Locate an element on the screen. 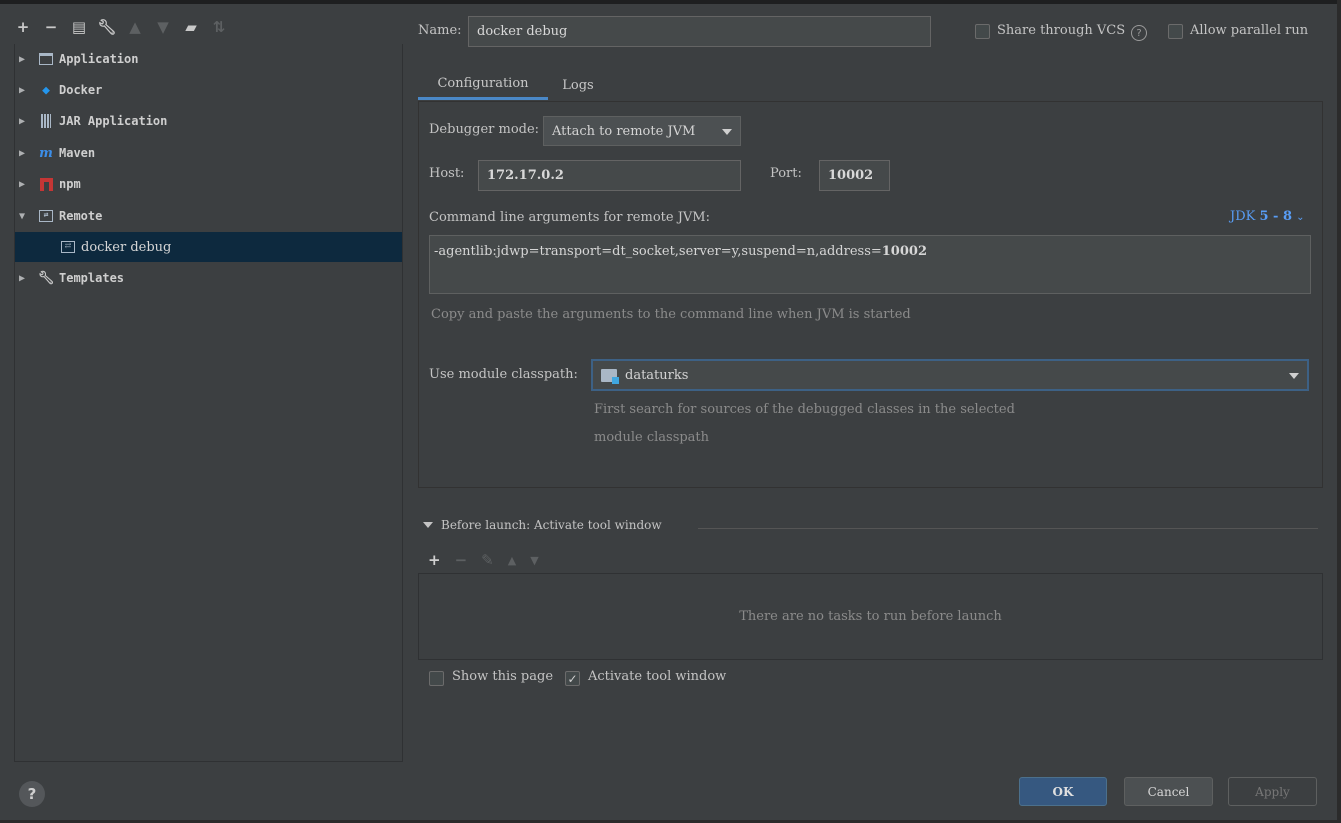 This screenshot has width=1341, height=823. left-toolbar: + − ▤ 🔧︎ ▲ ▼ ▰ ⇅ is located at coordinates (121, 27).